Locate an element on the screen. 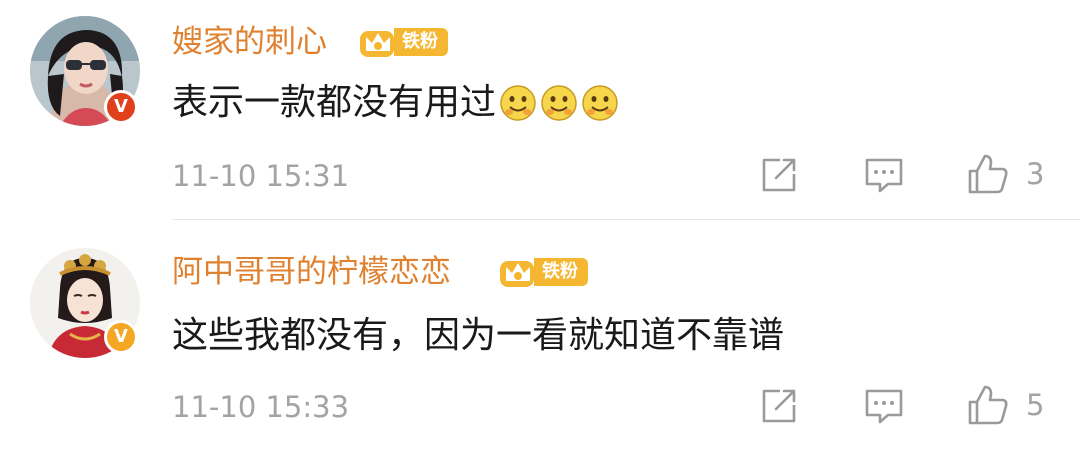  comment-text: 这些我都没有，因为一看就知道不靠谱 is located at coordinates (478, 336).